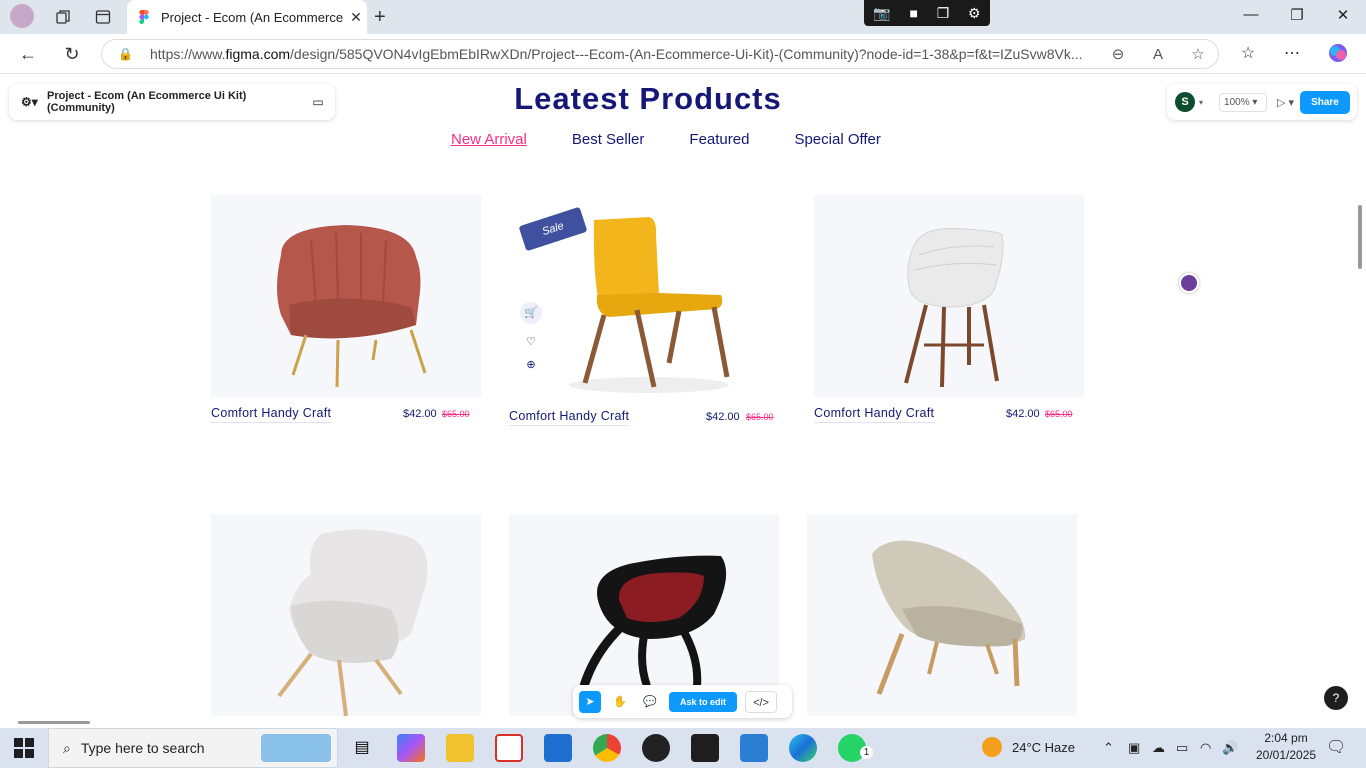 The image size is (1366, 768). Describe the element at coordinates (607, 748) in the screenshot. I see `chrome-icon` at that location.